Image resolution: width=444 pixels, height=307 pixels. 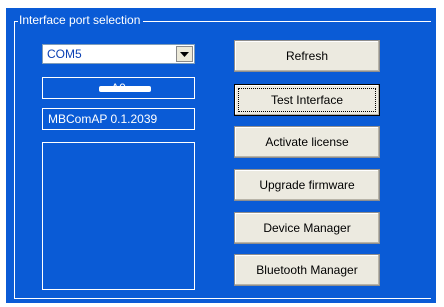 I want to click on dropdown-button, so click(x=184, y=54).